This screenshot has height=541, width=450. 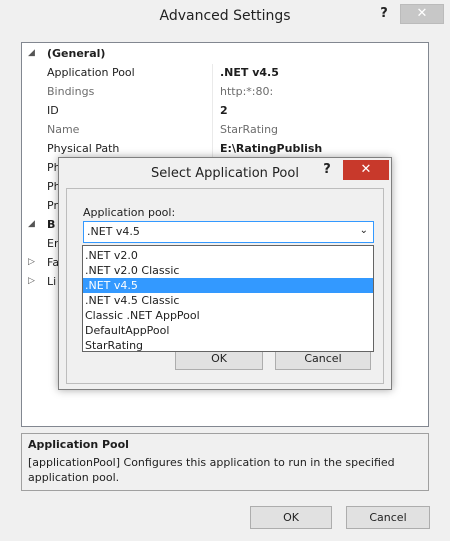 I want to click on property-value: StarRating, so click(x=249, y=129).